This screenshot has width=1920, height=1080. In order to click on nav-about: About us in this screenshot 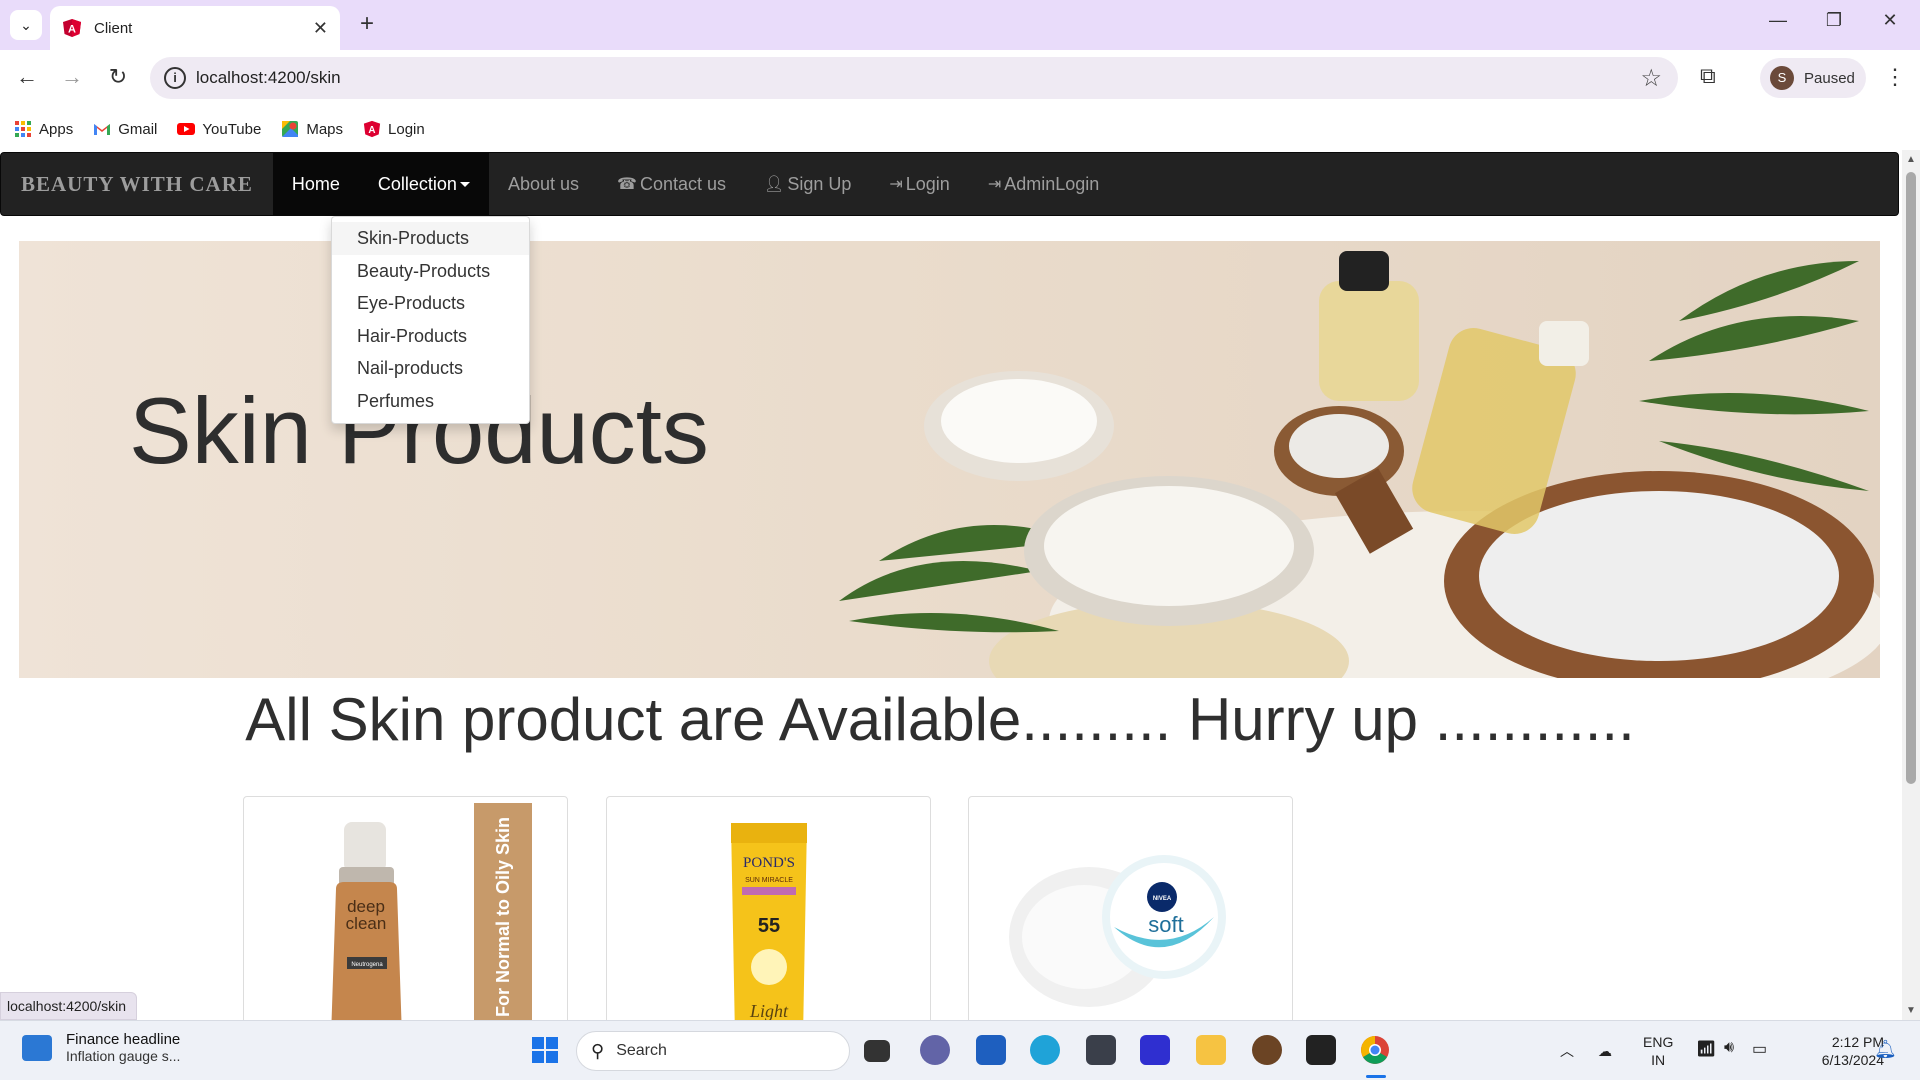, I will do `click(543, 184)`.